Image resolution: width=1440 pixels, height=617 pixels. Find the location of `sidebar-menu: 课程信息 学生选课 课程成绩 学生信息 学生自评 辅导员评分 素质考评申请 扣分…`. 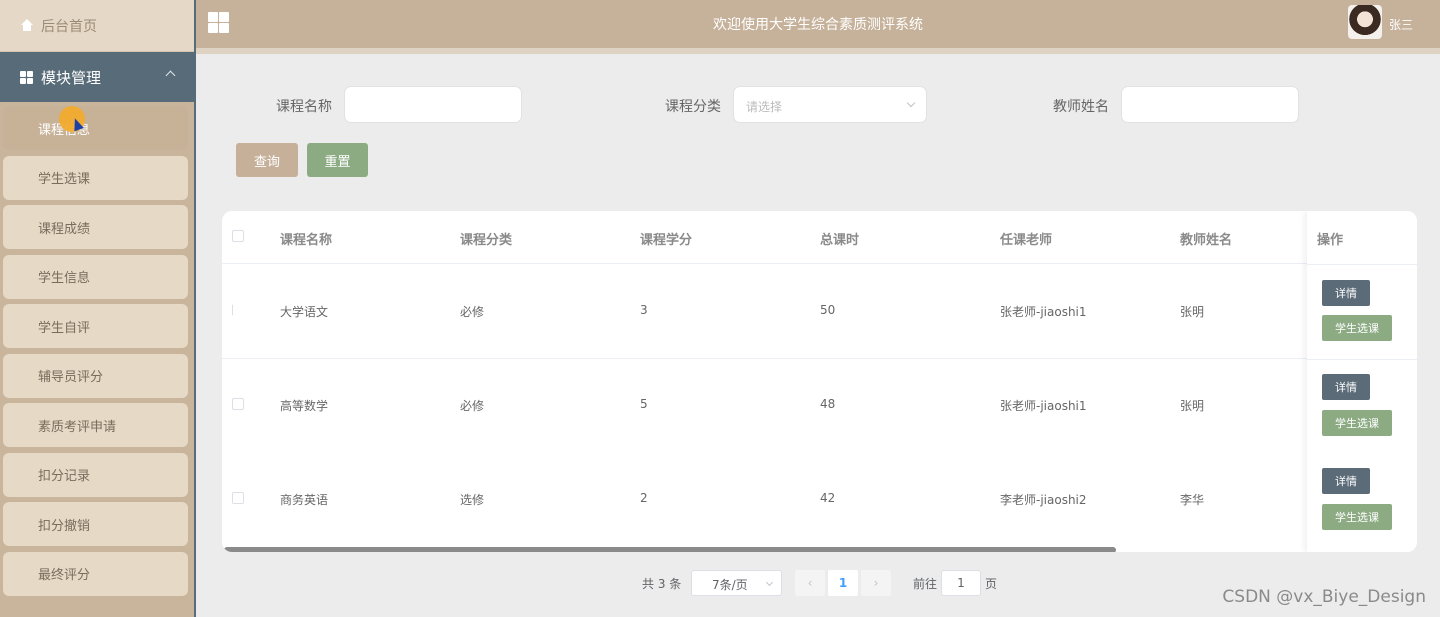

sidebar-menu: 课程信息 学生选课 课程成绩 学生信息 学生自评 辅导员评分 素质考评申请 扣分… is located at coordinates (97, 349).